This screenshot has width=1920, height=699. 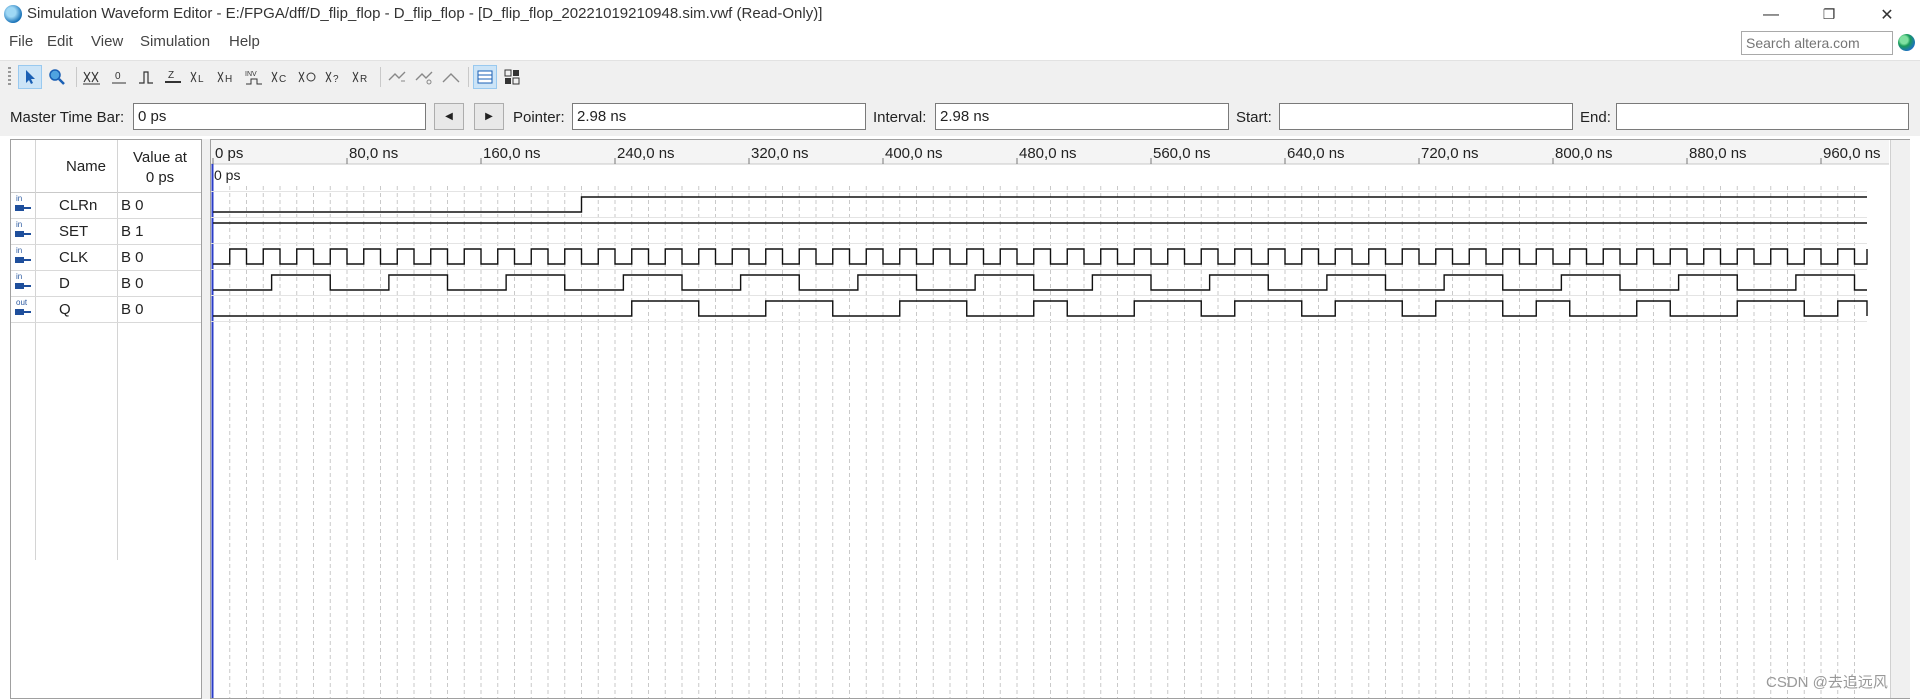 I want to click on time-tick-label: 800,0 ns, so click(x=1584, y=153).